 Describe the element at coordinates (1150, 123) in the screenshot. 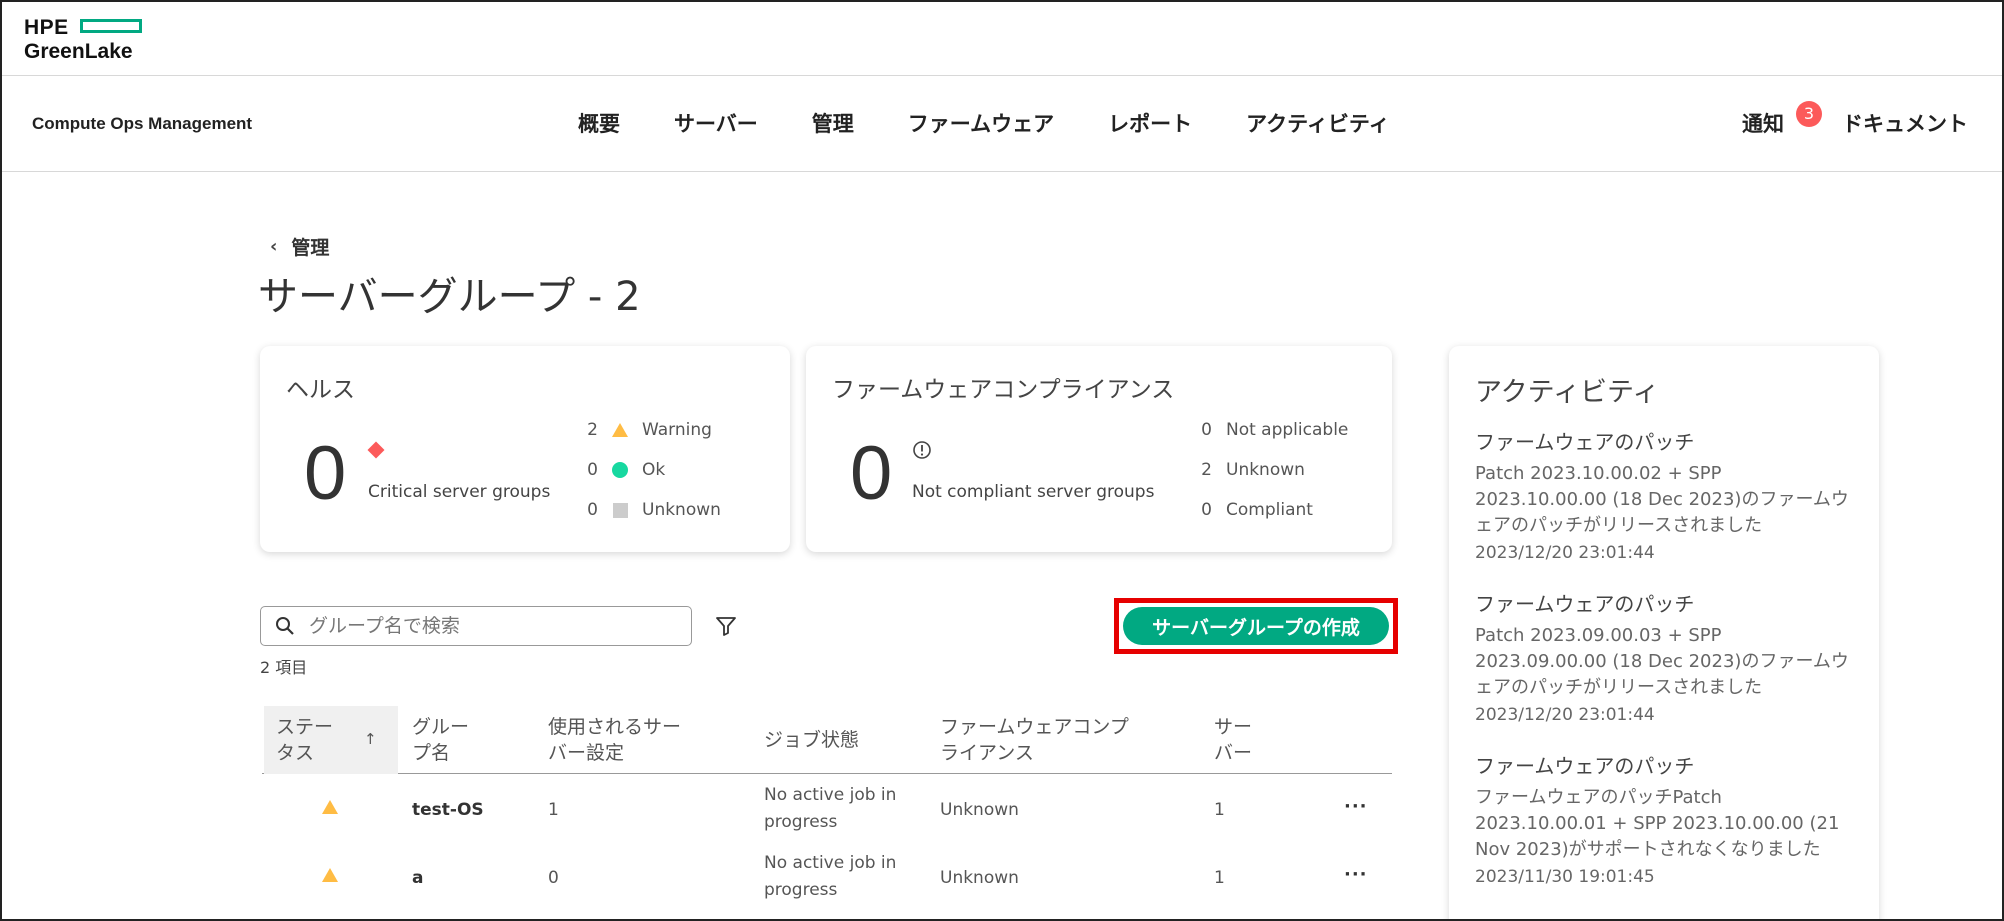

I see `nav-item-reports: レポート` at that location.